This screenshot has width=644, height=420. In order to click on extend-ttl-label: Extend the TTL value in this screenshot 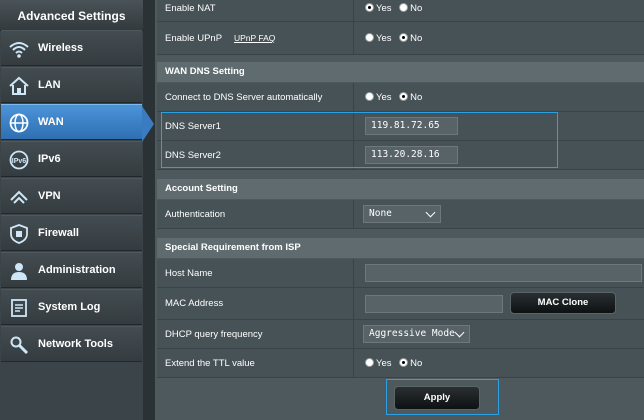, I will do `click(210, 363)`.